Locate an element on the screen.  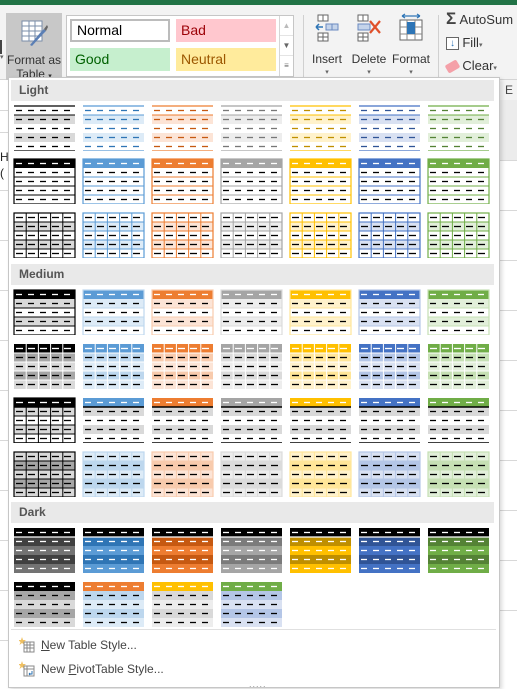
fill-button: ↓ Fill▾ is located at coordinates (464, 43).